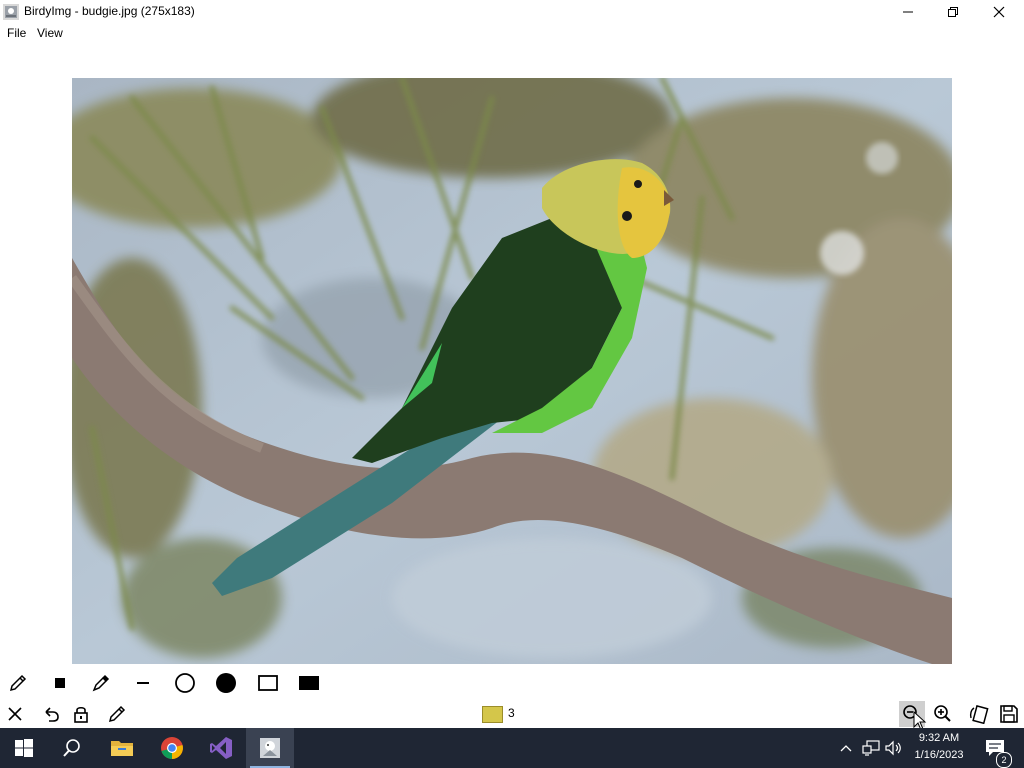 The height and width of the screenshot is (768, 1024). I want to click on rectangle-outline-button, so click(268, 683).